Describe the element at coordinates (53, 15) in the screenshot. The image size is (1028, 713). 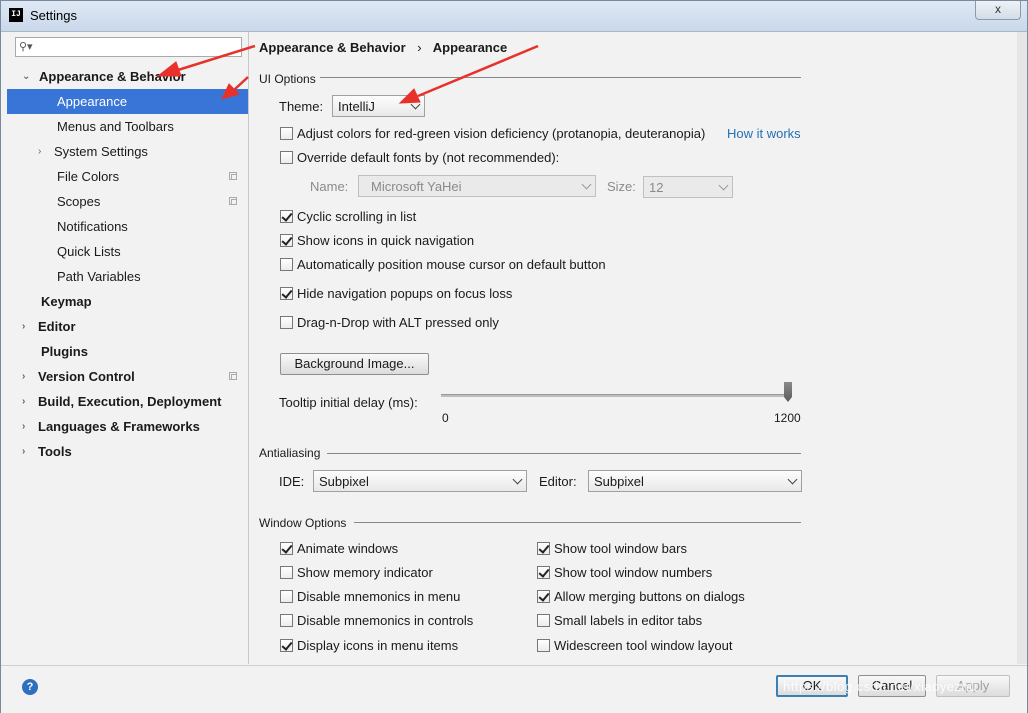
I see `window-title: Settings` at that location.